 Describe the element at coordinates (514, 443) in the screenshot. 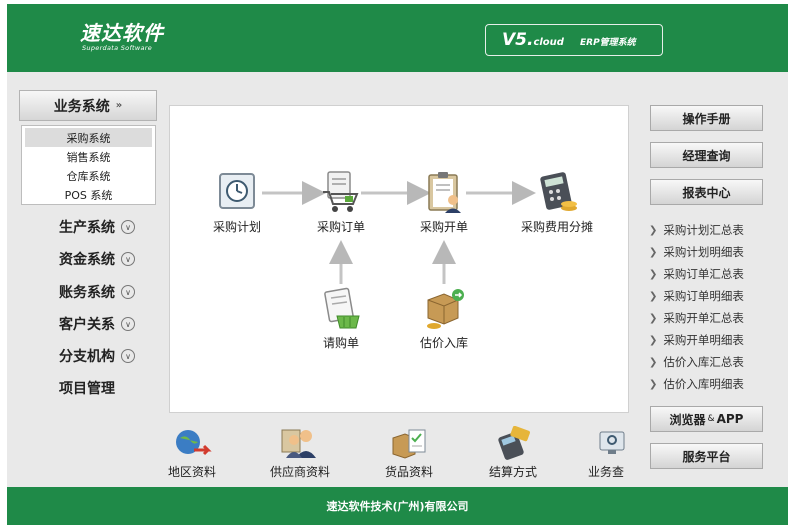

I see `card-terminal-icon` at that location.